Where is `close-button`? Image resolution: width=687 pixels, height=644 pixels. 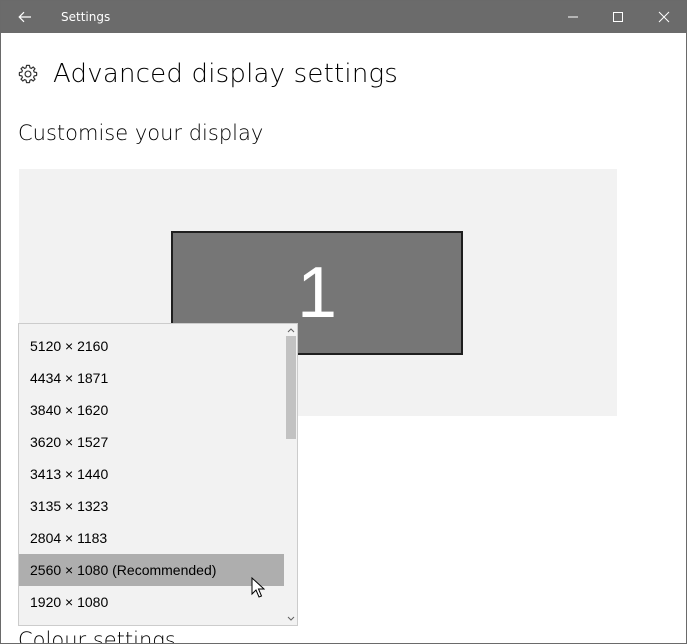
close-button is located at coordinates (663, 17).